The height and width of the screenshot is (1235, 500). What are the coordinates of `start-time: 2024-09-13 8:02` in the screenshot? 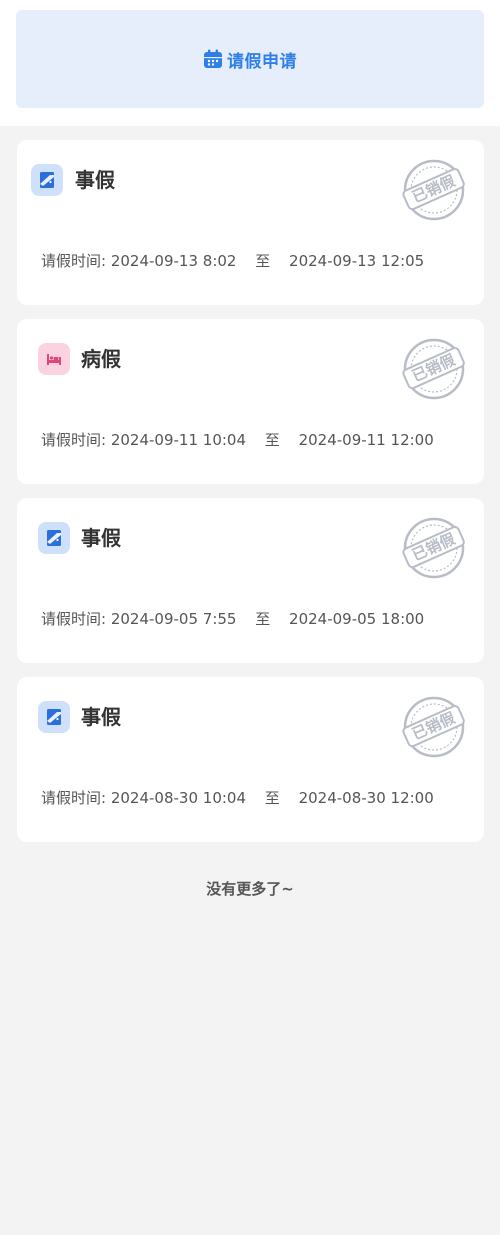 It's located at (173, 261).